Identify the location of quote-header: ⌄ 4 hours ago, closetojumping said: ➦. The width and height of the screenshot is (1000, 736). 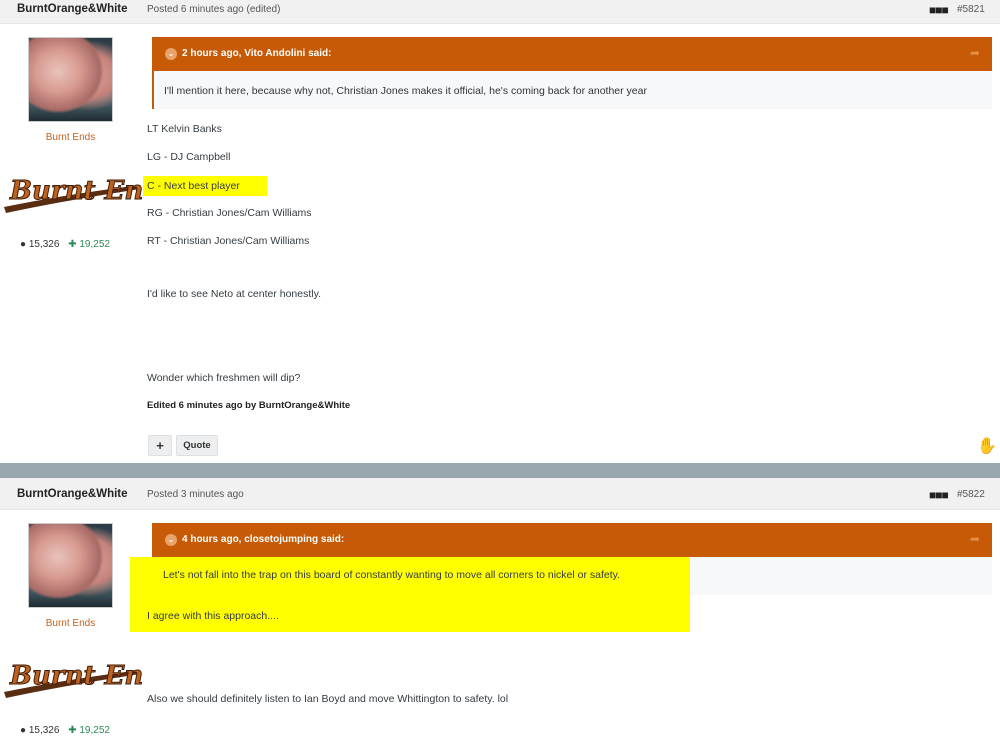
(573, 540).